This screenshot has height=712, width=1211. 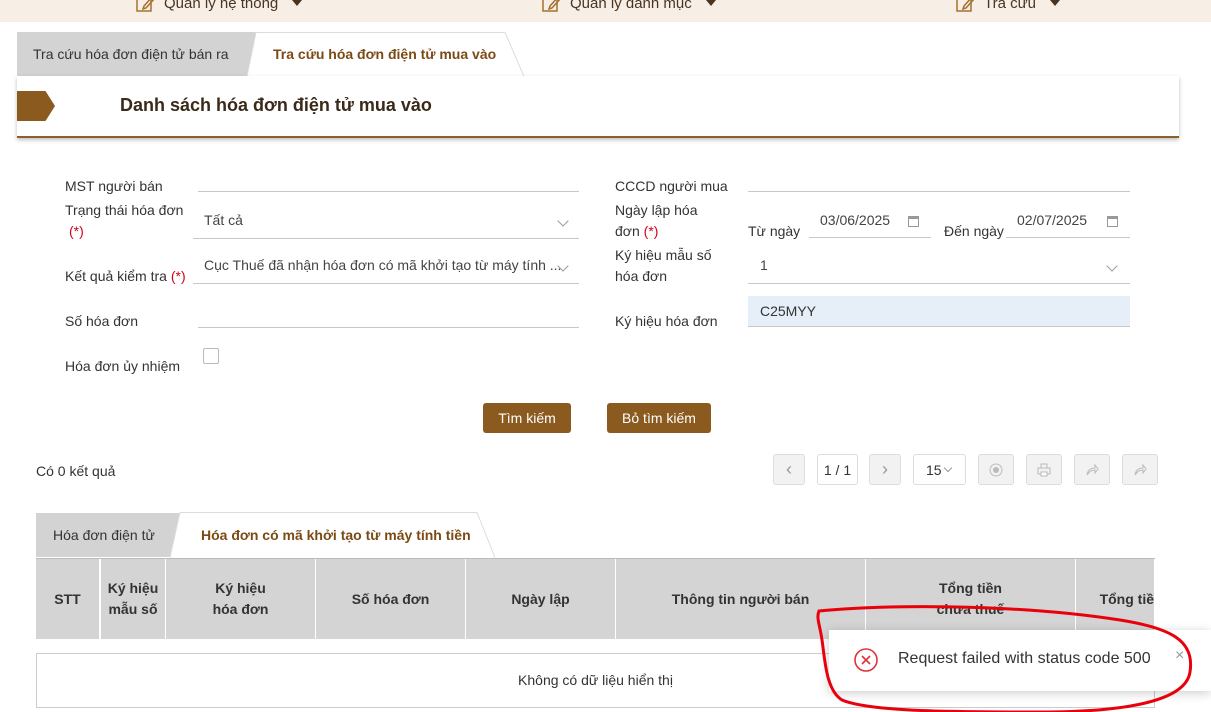 I want to click on invoice-symbol-value: C25MYY, so click(x=788, y=311).